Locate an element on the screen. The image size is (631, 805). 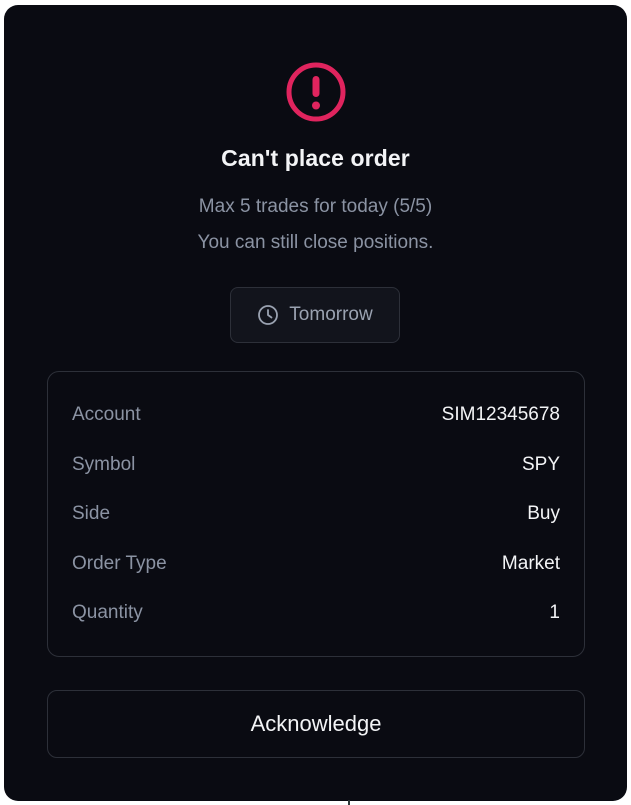
acknowledge-button: Acknowledge is located at coordinates (316, 724).